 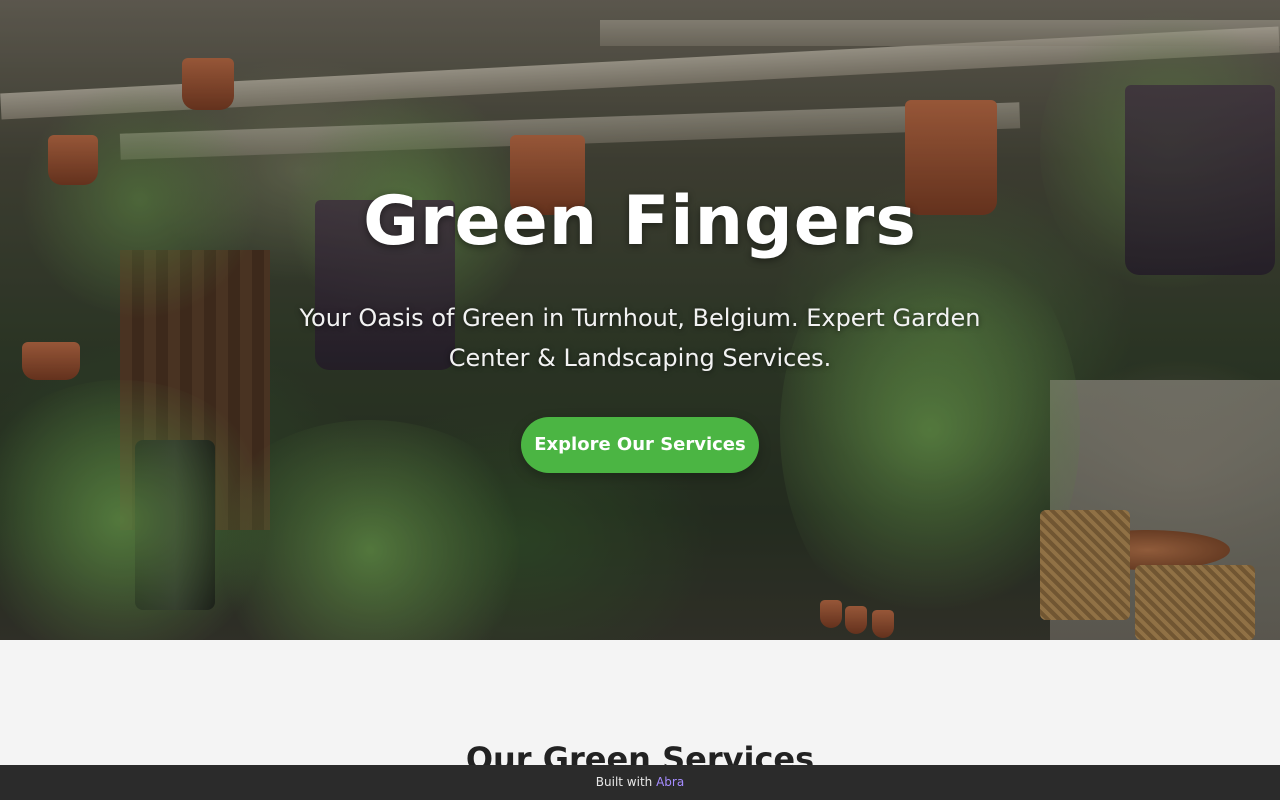 What do you see at coordinates (640, 221) in the screenshot?
I see `hero-title: Green Fingers` at bounding box center [640, 221].